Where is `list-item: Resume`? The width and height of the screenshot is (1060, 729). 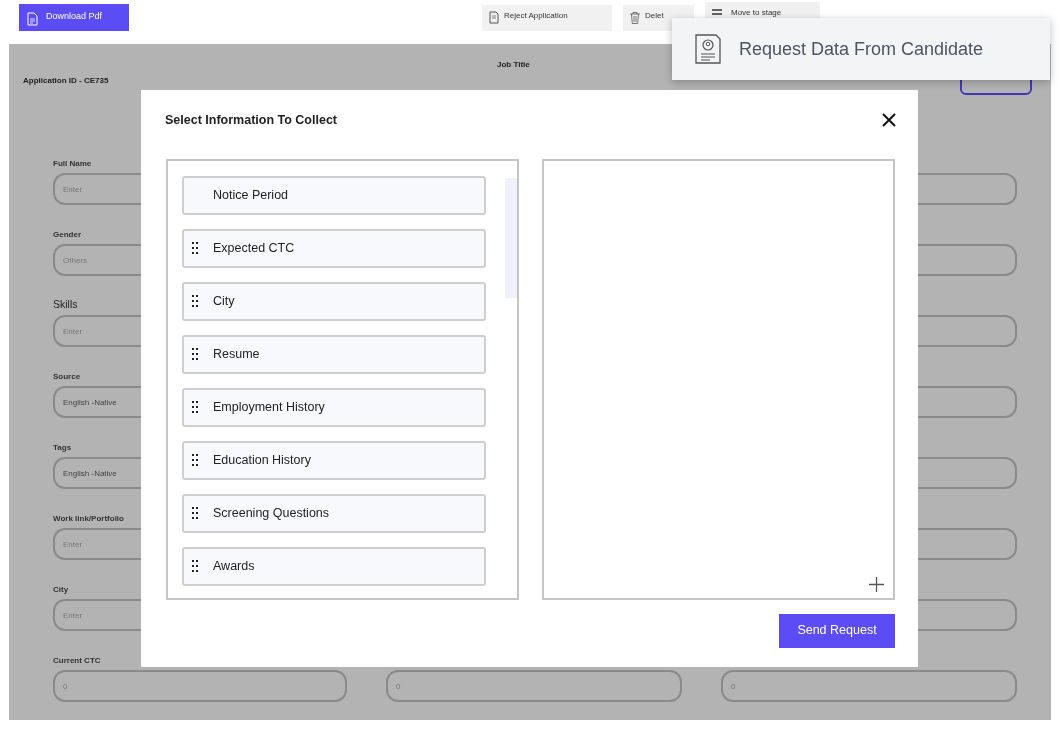 list-item: Resume is located at coordinates (334, 354).